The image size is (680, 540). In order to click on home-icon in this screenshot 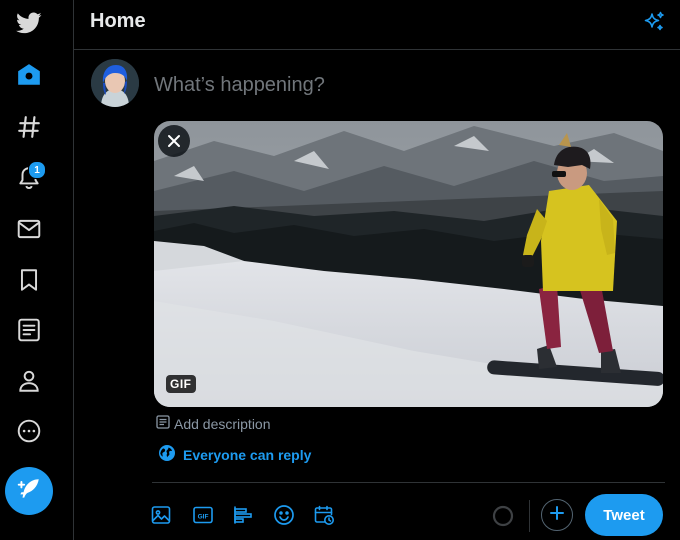, I will do `click(29, 75)`.